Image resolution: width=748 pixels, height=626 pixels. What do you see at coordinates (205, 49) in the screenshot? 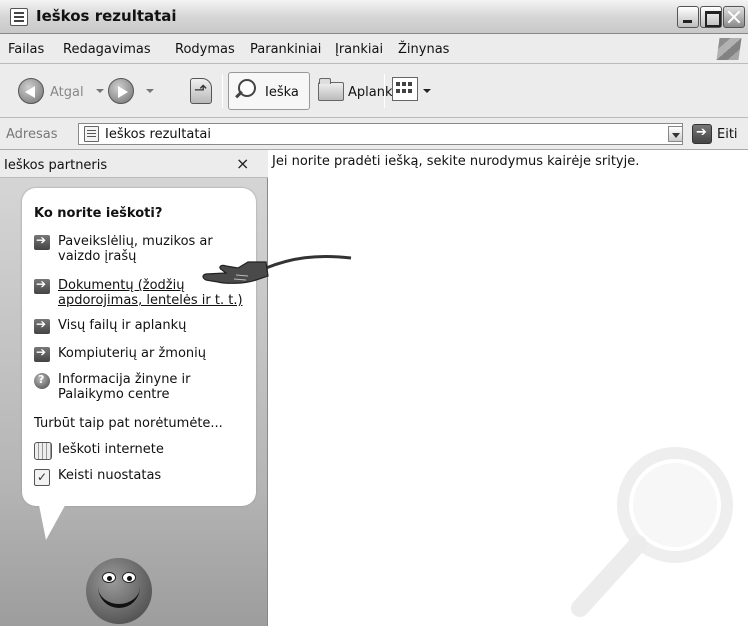
I see `menu-view: Rodymas` at bounding box center [205, 49].